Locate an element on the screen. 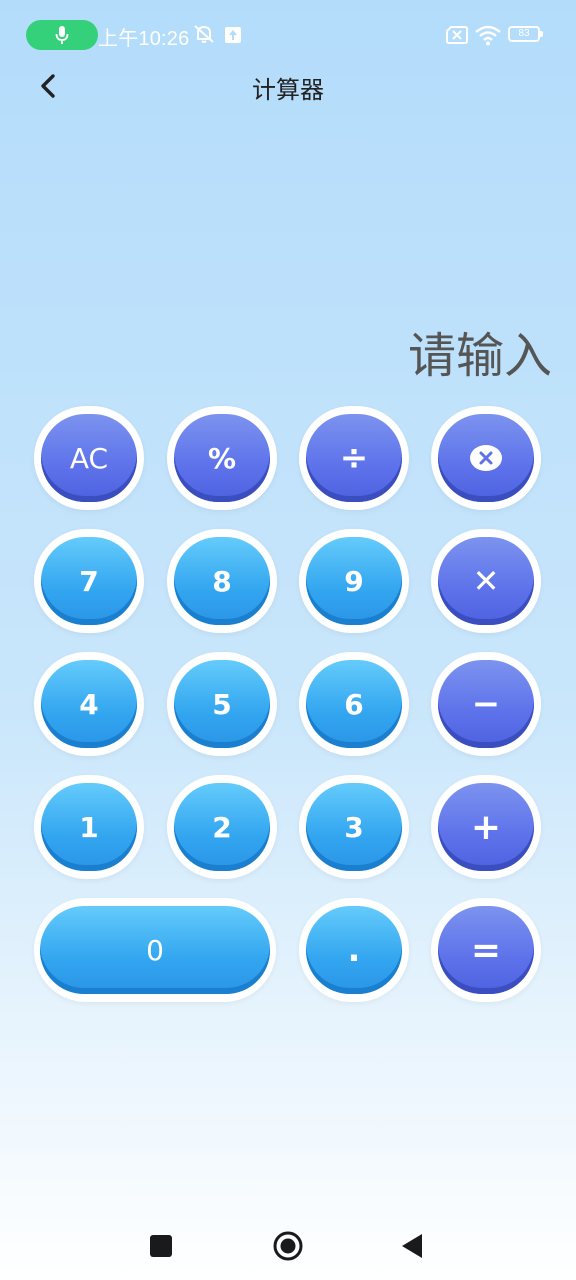 Image resolution: width=576 pixels, height=1280 pixels. digit-1-label: 1 is located at coordinates (89, 827).